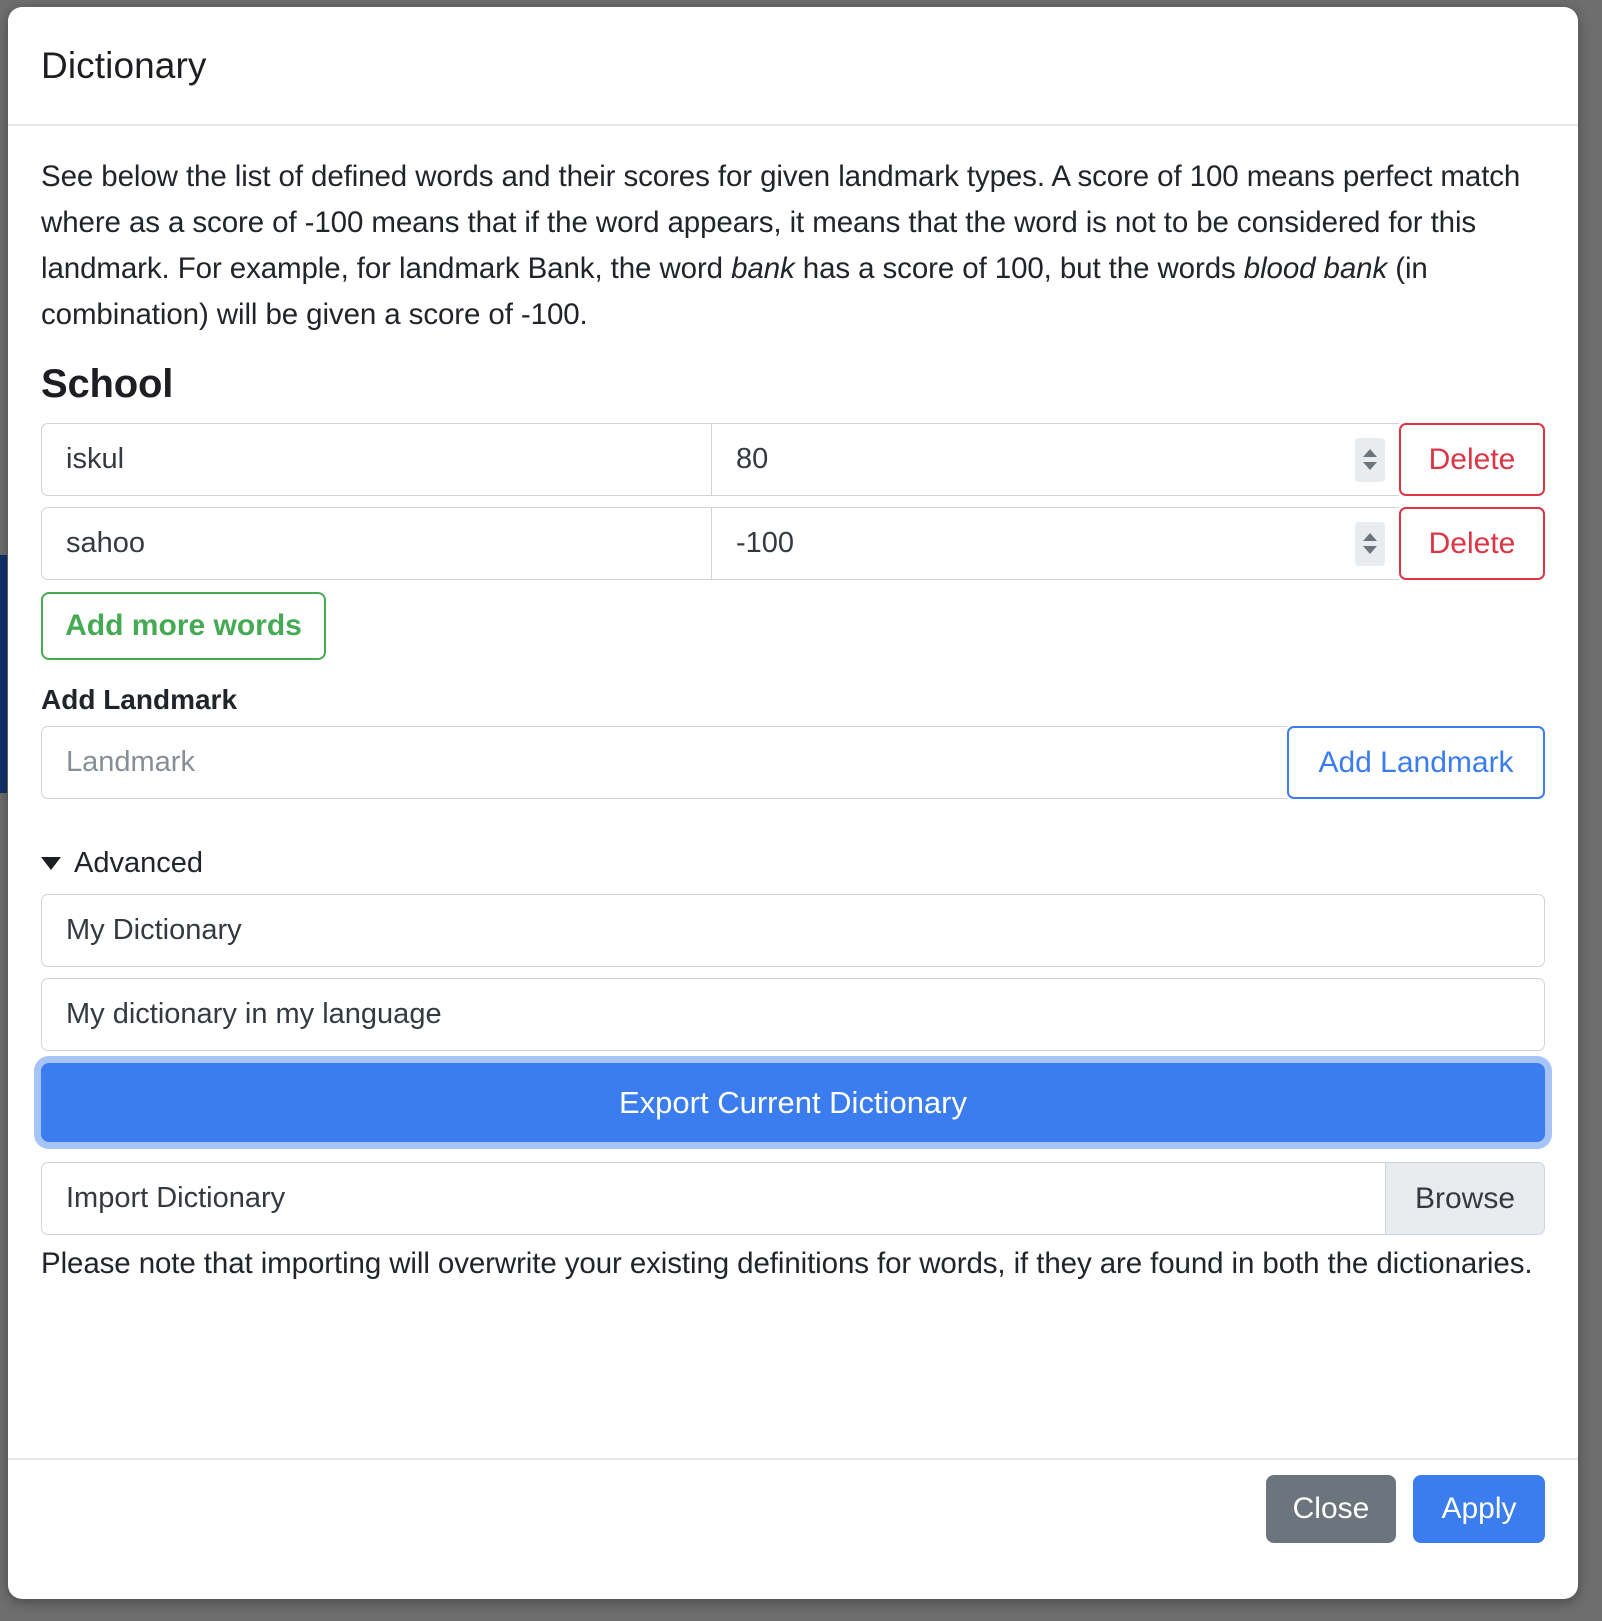  What do you see at coordinates (793, 66) in the screenshot?
I see `modal-header: Dictionary` at bounding box center [793, 66].